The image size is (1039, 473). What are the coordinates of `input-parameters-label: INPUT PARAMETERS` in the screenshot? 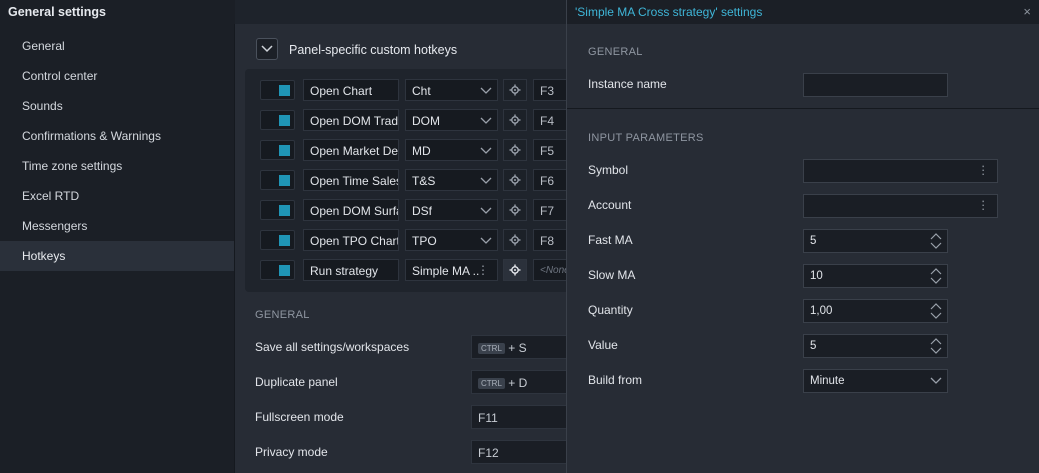 It's located at (646, 138).